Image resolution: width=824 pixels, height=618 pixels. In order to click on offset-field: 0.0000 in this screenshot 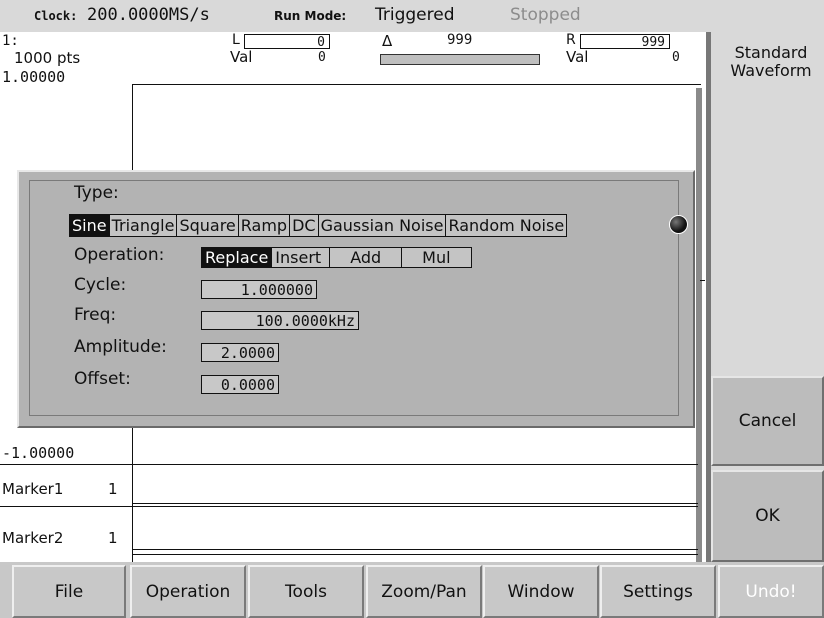, I will do `click(240, 384)`.